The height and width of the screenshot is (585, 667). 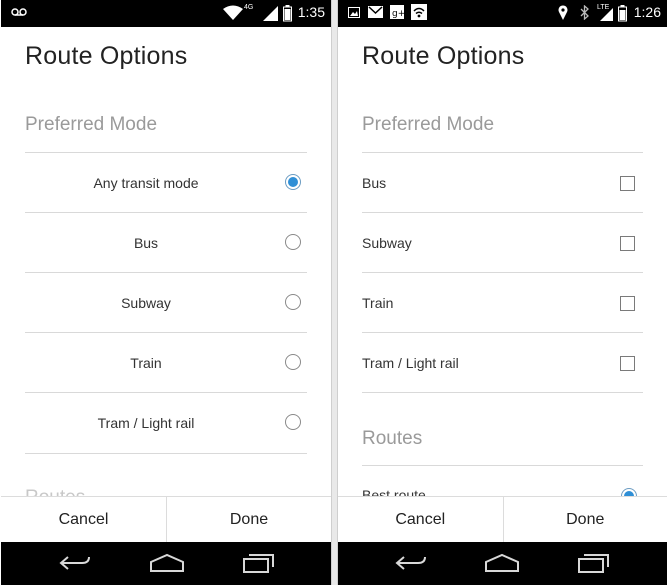 I want to click on svg-text: g+, so click(x=398, y=14).